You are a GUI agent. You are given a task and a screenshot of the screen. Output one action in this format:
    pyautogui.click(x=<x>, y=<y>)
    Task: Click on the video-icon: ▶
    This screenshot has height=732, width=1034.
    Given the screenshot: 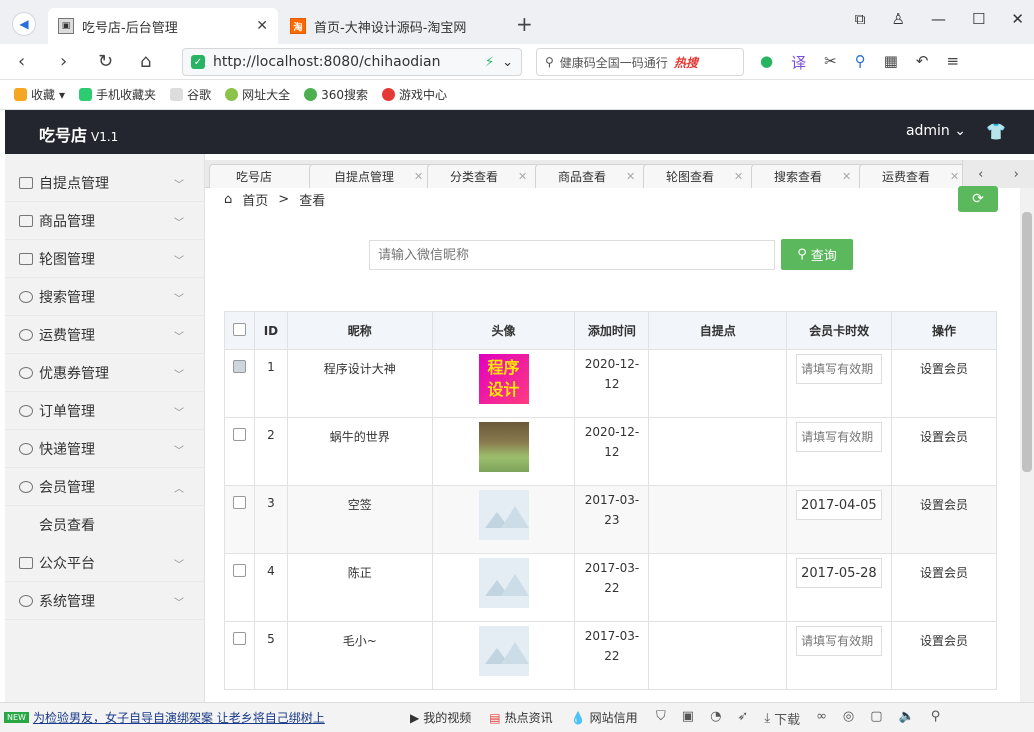 What is the action you would take?
    pyautogui.click(x=415, y=717)
    